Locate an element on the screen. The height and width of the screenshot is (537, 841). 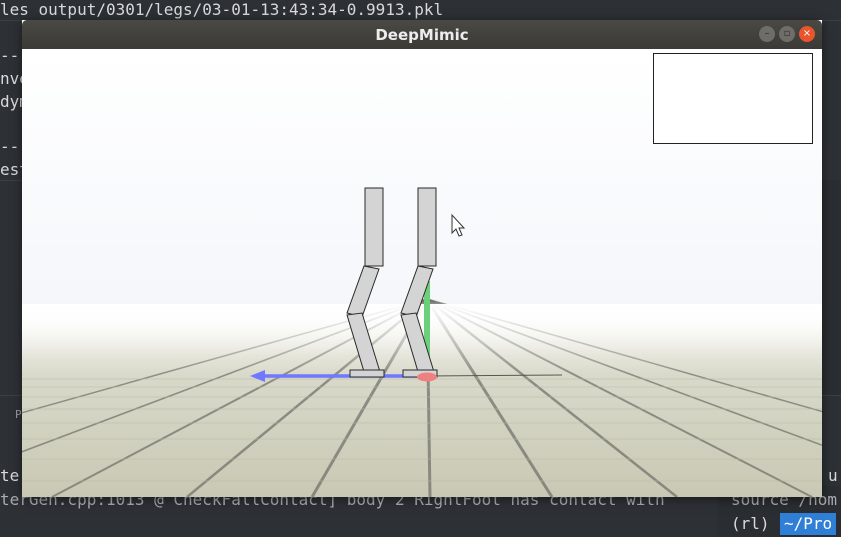
close-button: × is located at coordinates (807, 34).